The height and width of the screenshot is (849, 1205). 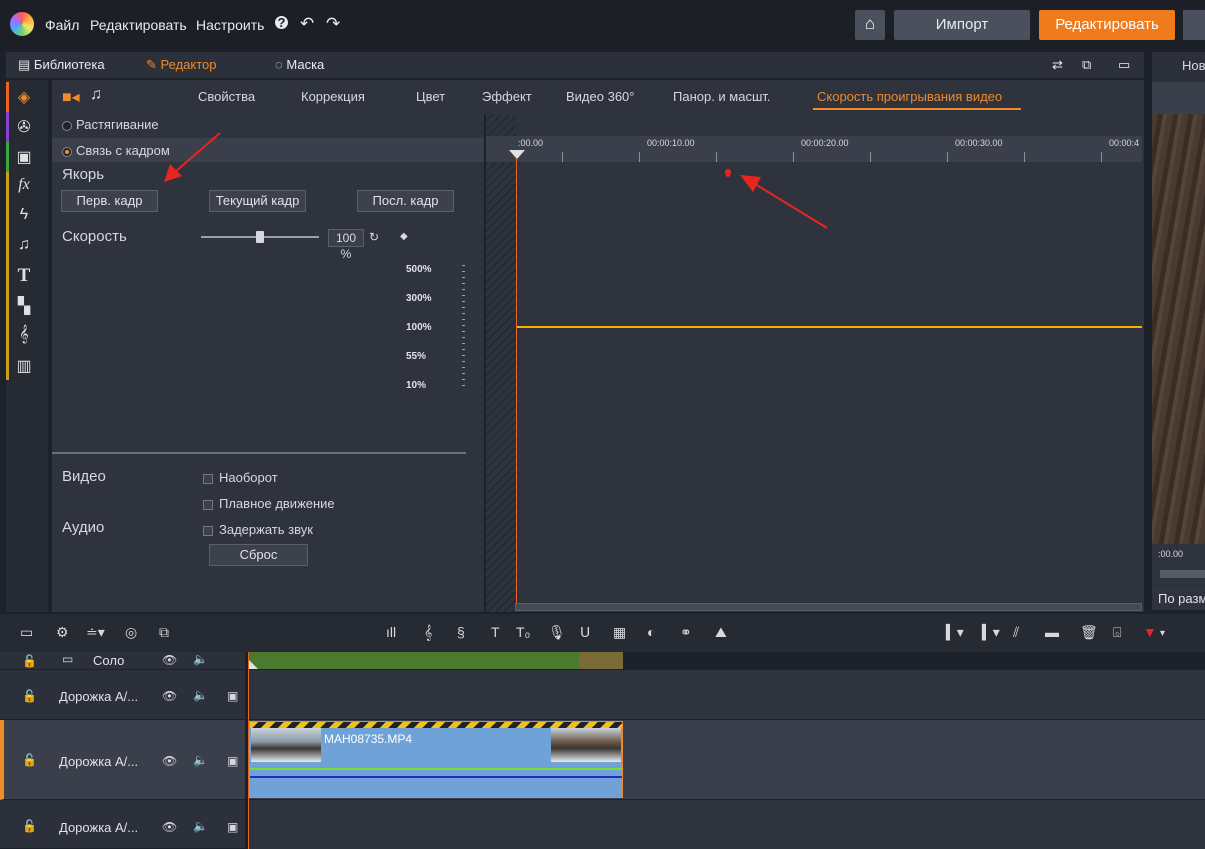 I want to click on image-icon: ⛰, so click(x=721, y=632).